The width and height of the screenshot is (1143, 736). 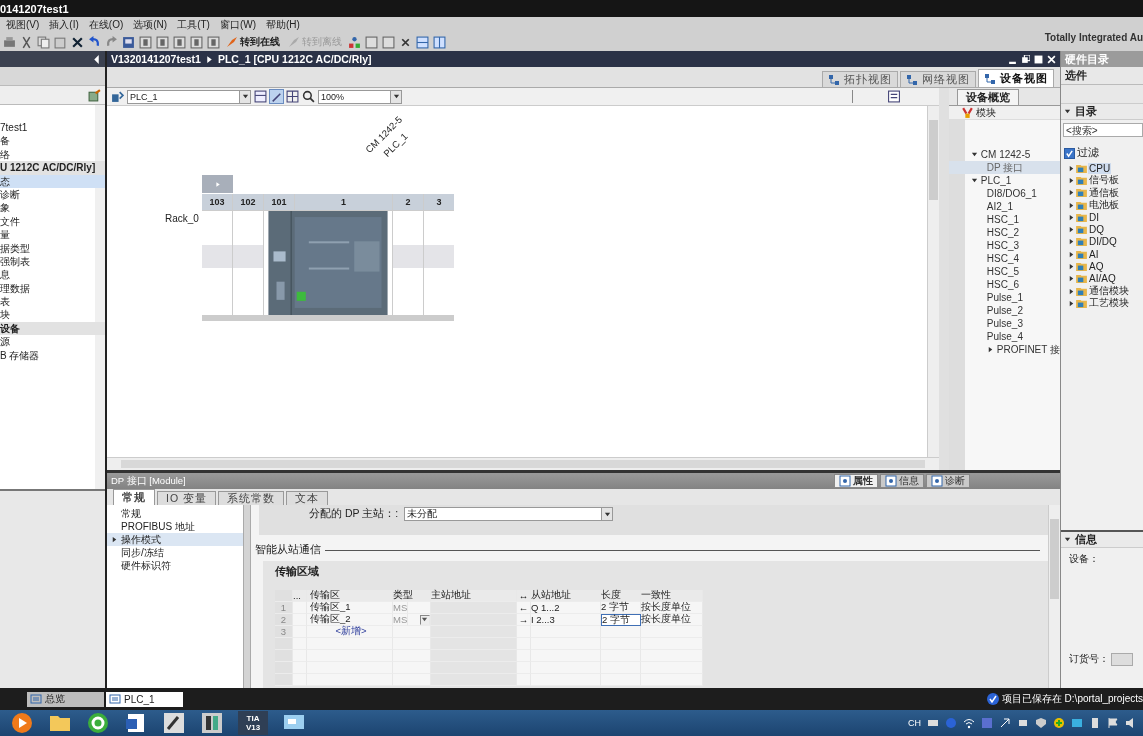 I want to click on view-tab: 网络视图, so click(x=938, y=79).